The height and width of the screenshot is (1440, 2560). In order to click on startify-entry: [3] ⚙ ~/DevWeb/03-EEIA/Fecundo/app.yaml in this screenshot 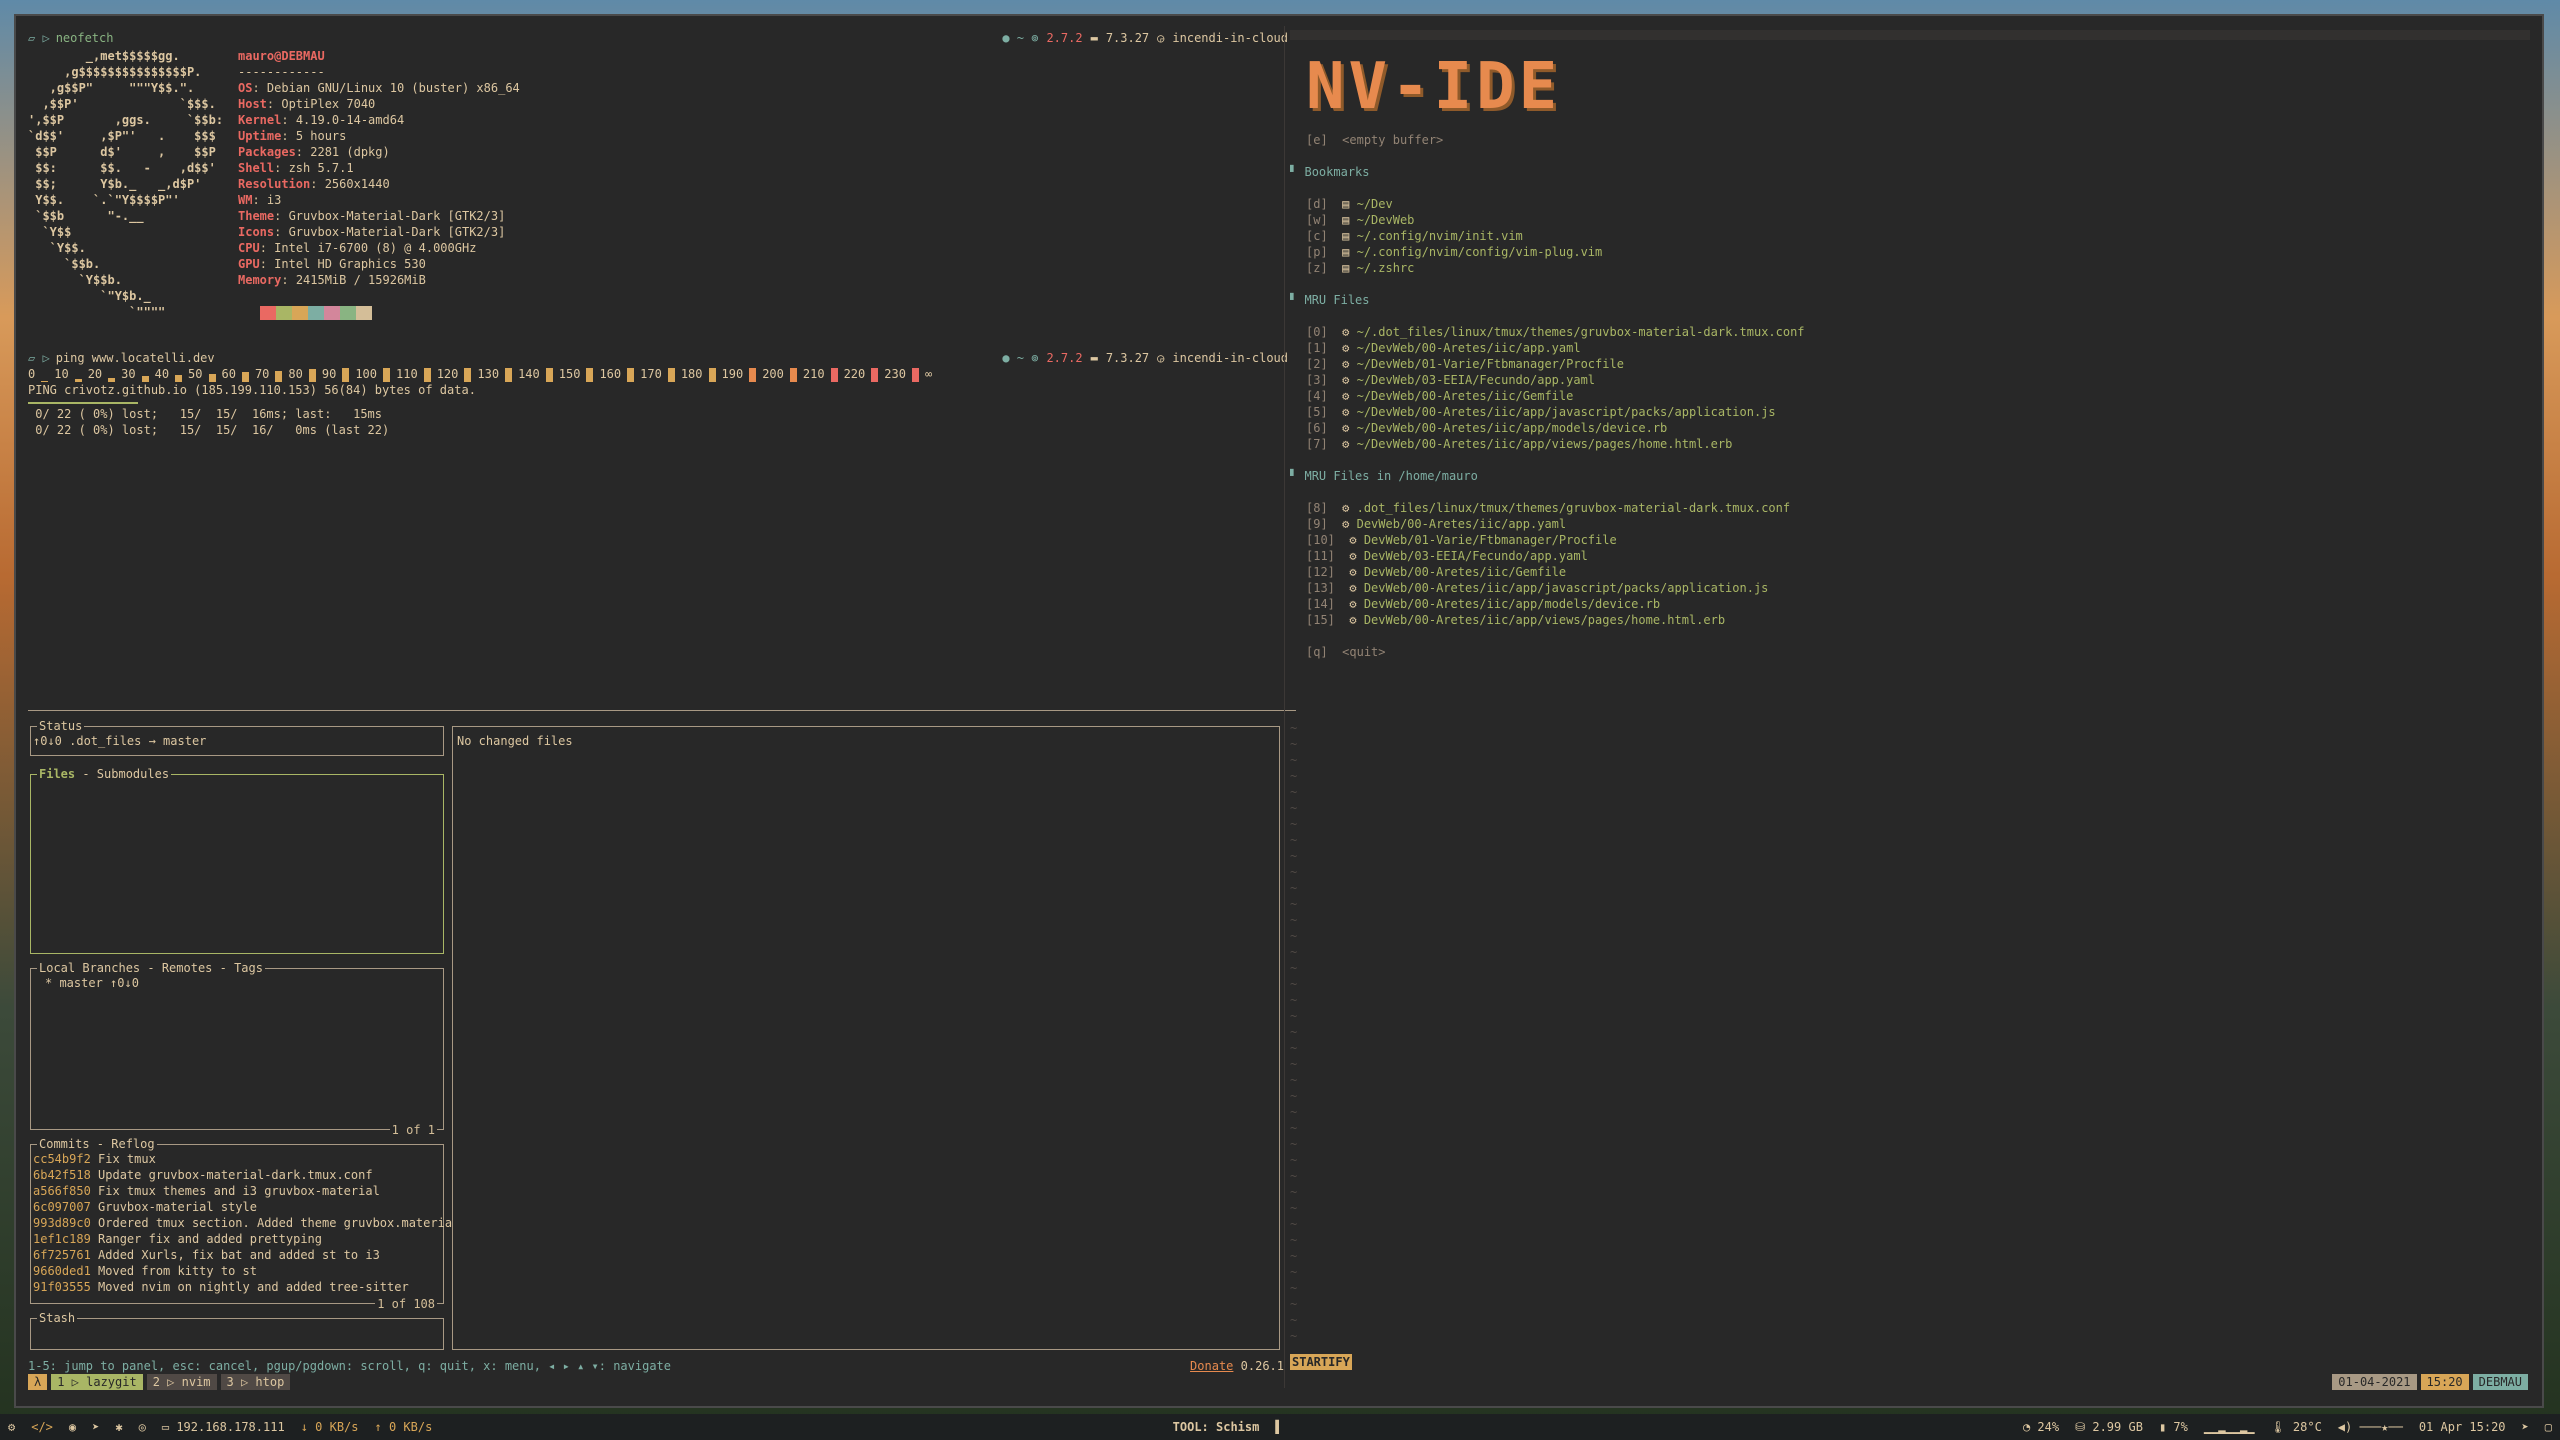, I will do `click(1910, 380)`.